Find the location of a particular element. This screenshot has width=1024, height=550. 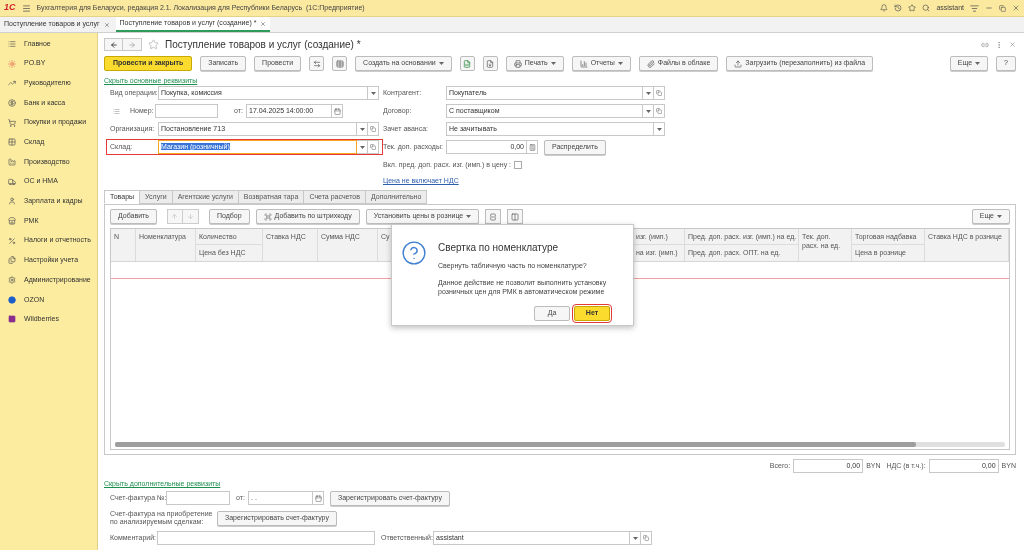

dialog-title: Свертка по номенклатуре is located at coordinates (498, 248).